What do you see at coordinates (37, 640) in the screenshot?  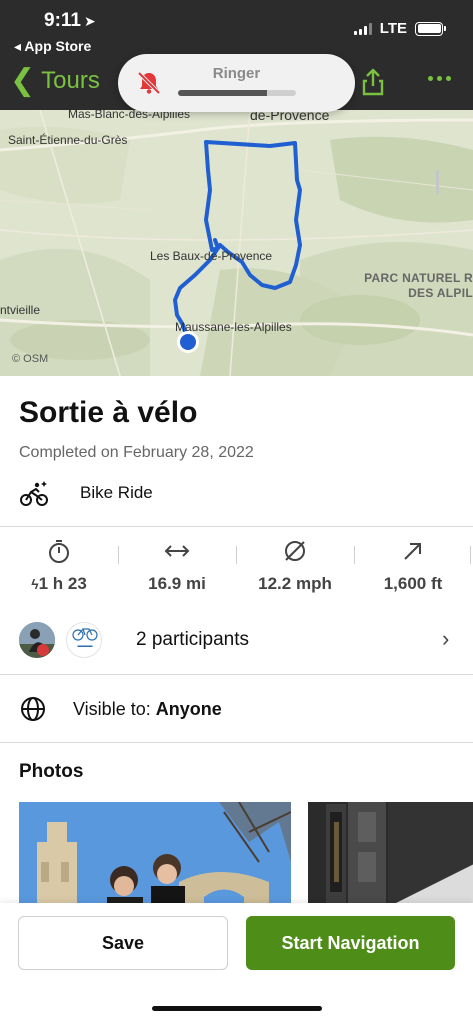 I see `avatar` at bounding box center [37, 640].